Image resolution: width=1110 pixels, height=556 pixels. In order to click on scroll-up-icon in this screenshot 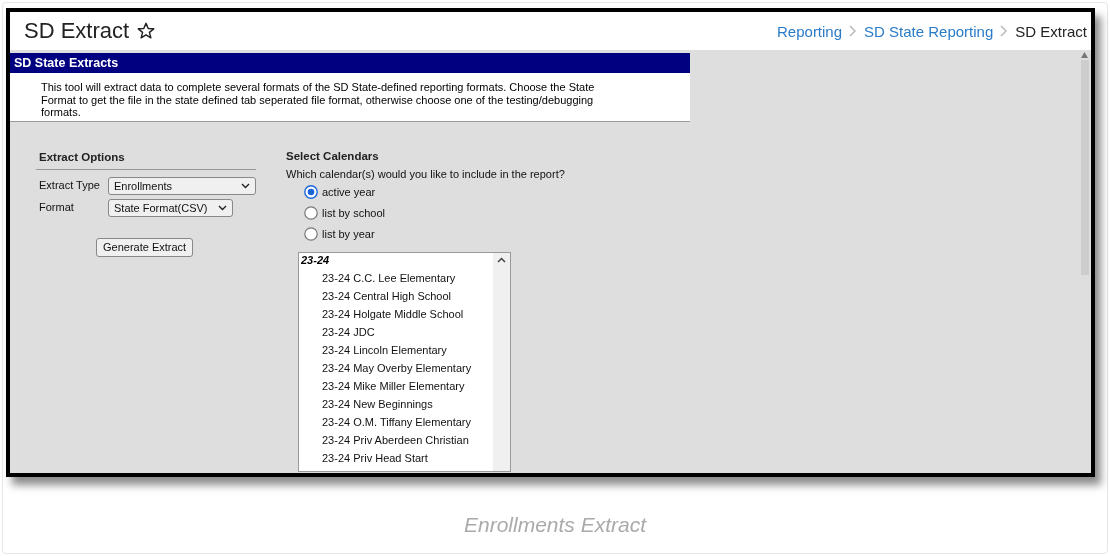, I will do `click(501, 259)`.